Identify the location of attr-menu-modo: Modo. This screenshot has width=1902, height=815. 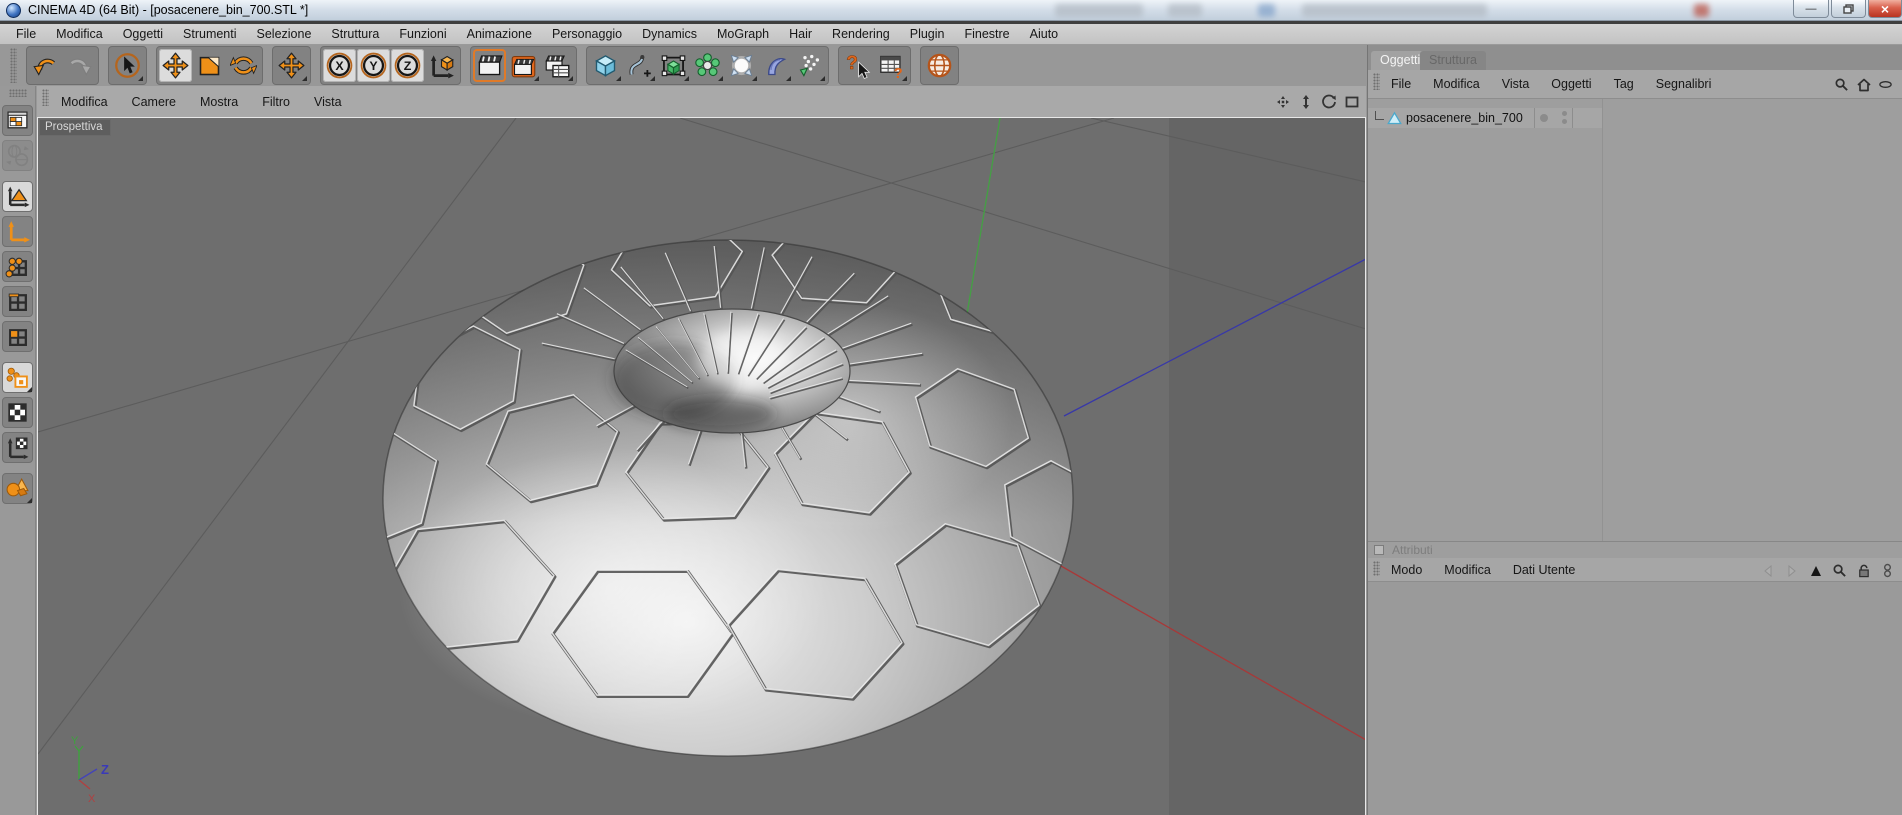
(1406, 570).